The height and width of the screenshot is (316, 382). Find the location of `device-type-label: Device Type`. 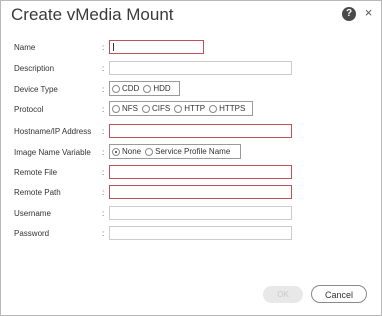

device-type-label: Device Type is located at coordinates (36, 89).